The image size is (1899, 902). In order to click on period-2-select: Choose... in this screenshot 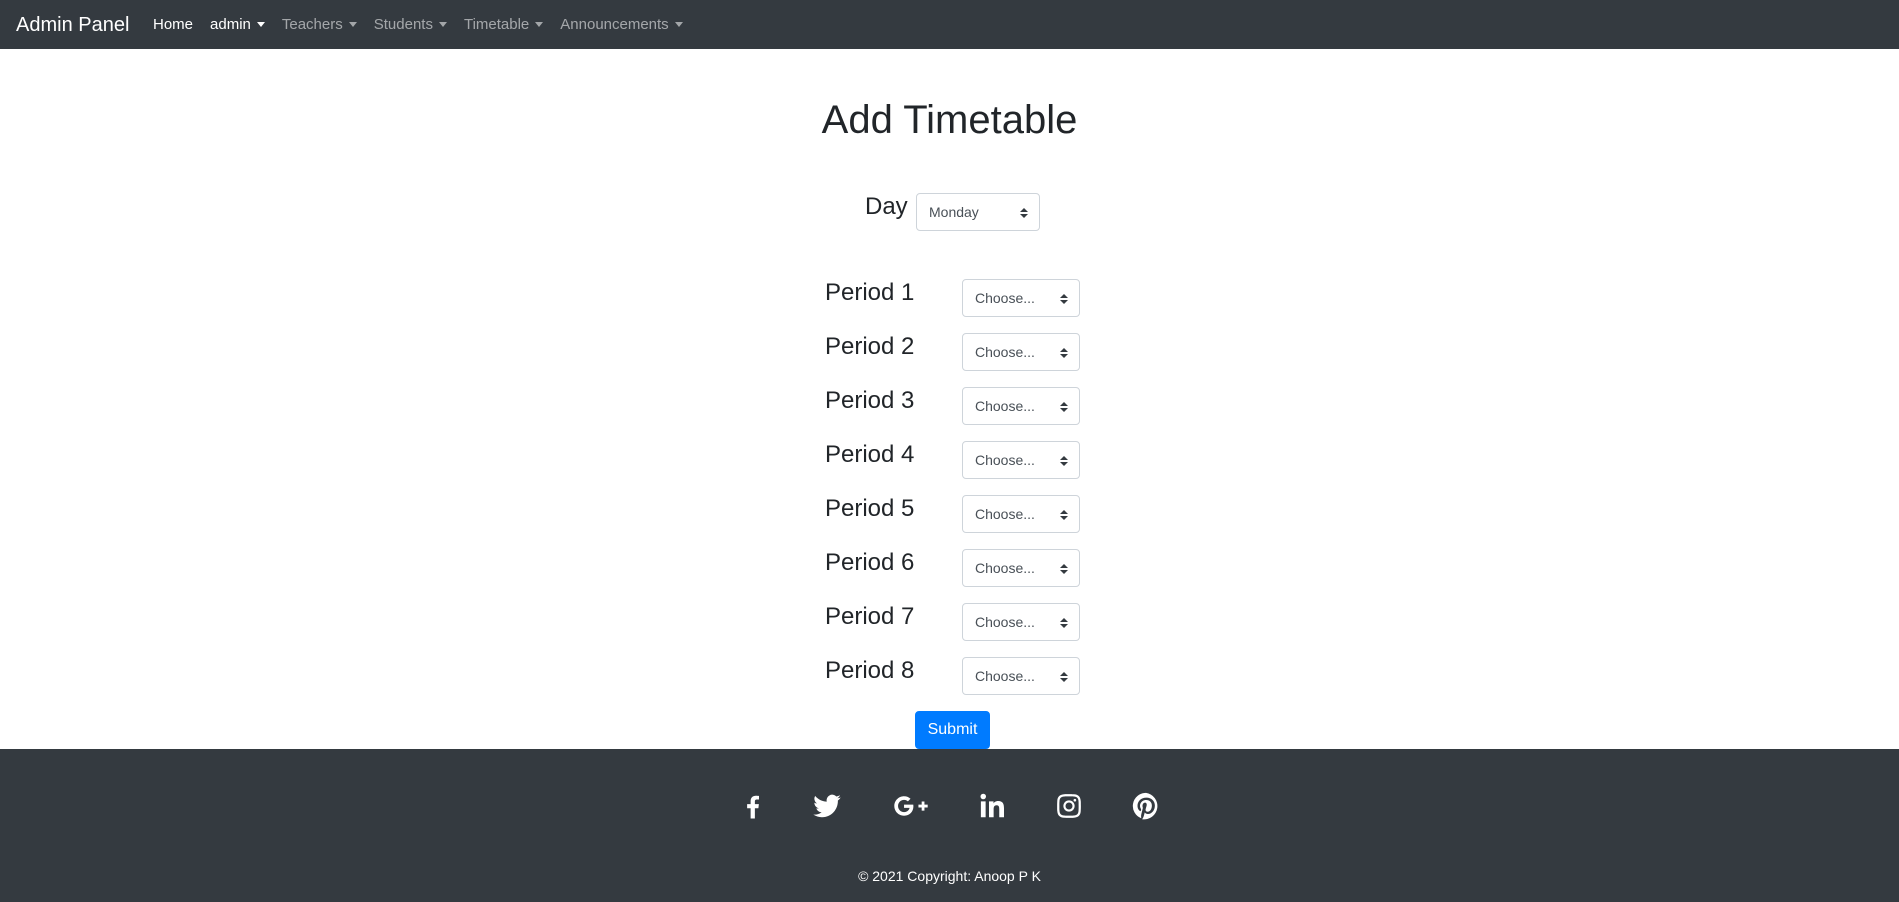, I will do `click(1021, 352)`.